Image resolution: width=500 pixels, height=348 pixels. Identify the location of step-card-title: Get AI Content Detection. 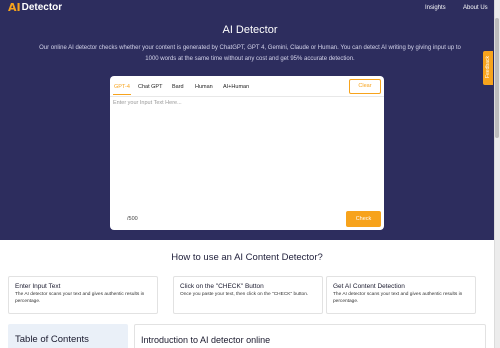
(369, 286).